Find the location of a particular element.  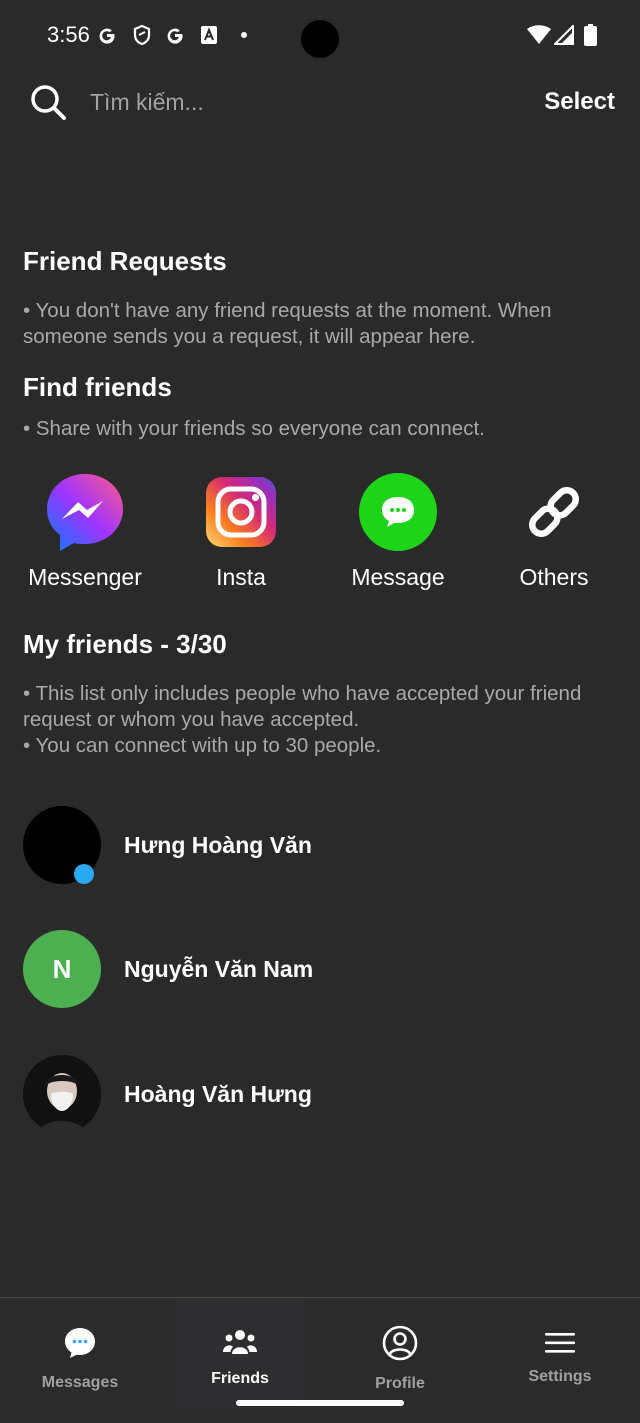

nav-settings: Settings is located at coordinates (560, 1353).